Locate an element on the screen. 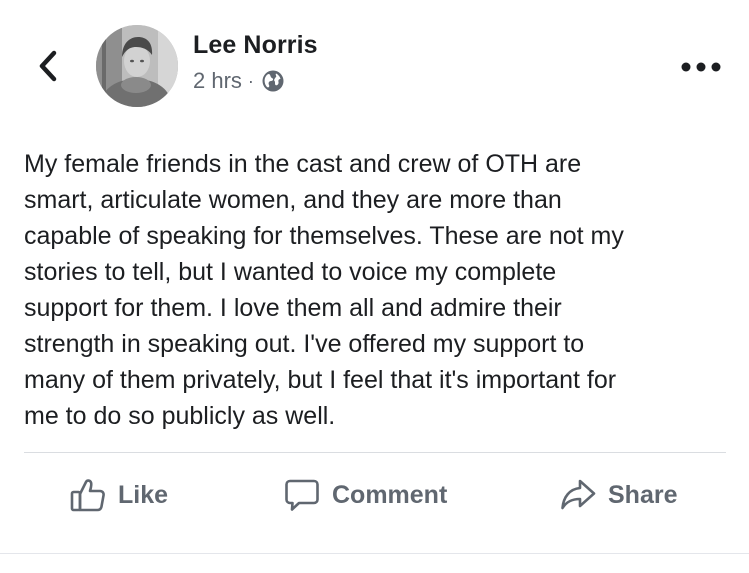 This screenshot has width=749, height=573. post-meta: 2 hrs · is located at coordinates (239, 81).